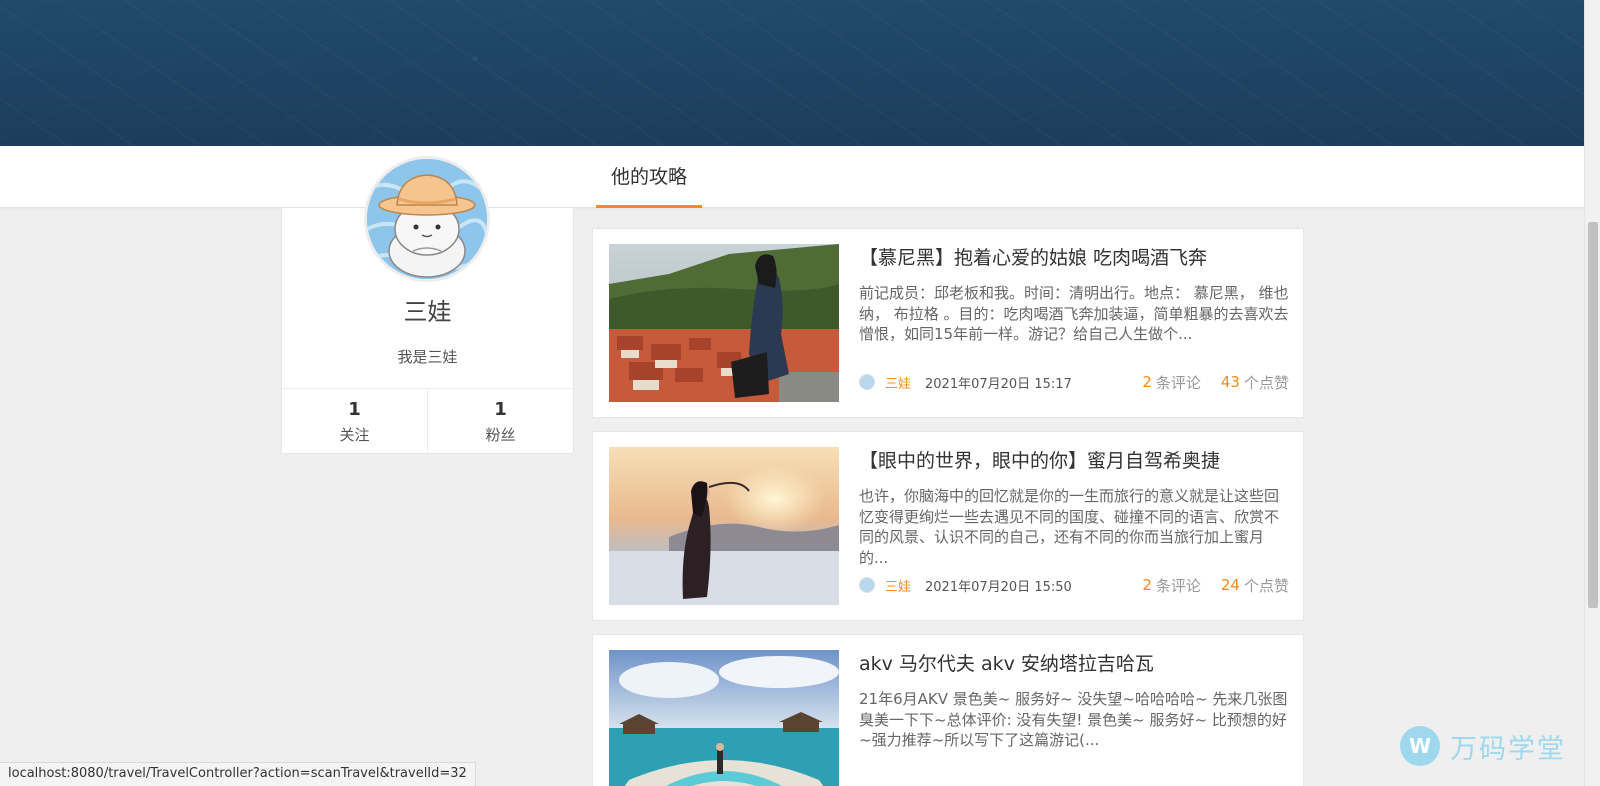 This screenshot has height=786, width=1600. I want to click on followers-count: 1, so click(500, 409).